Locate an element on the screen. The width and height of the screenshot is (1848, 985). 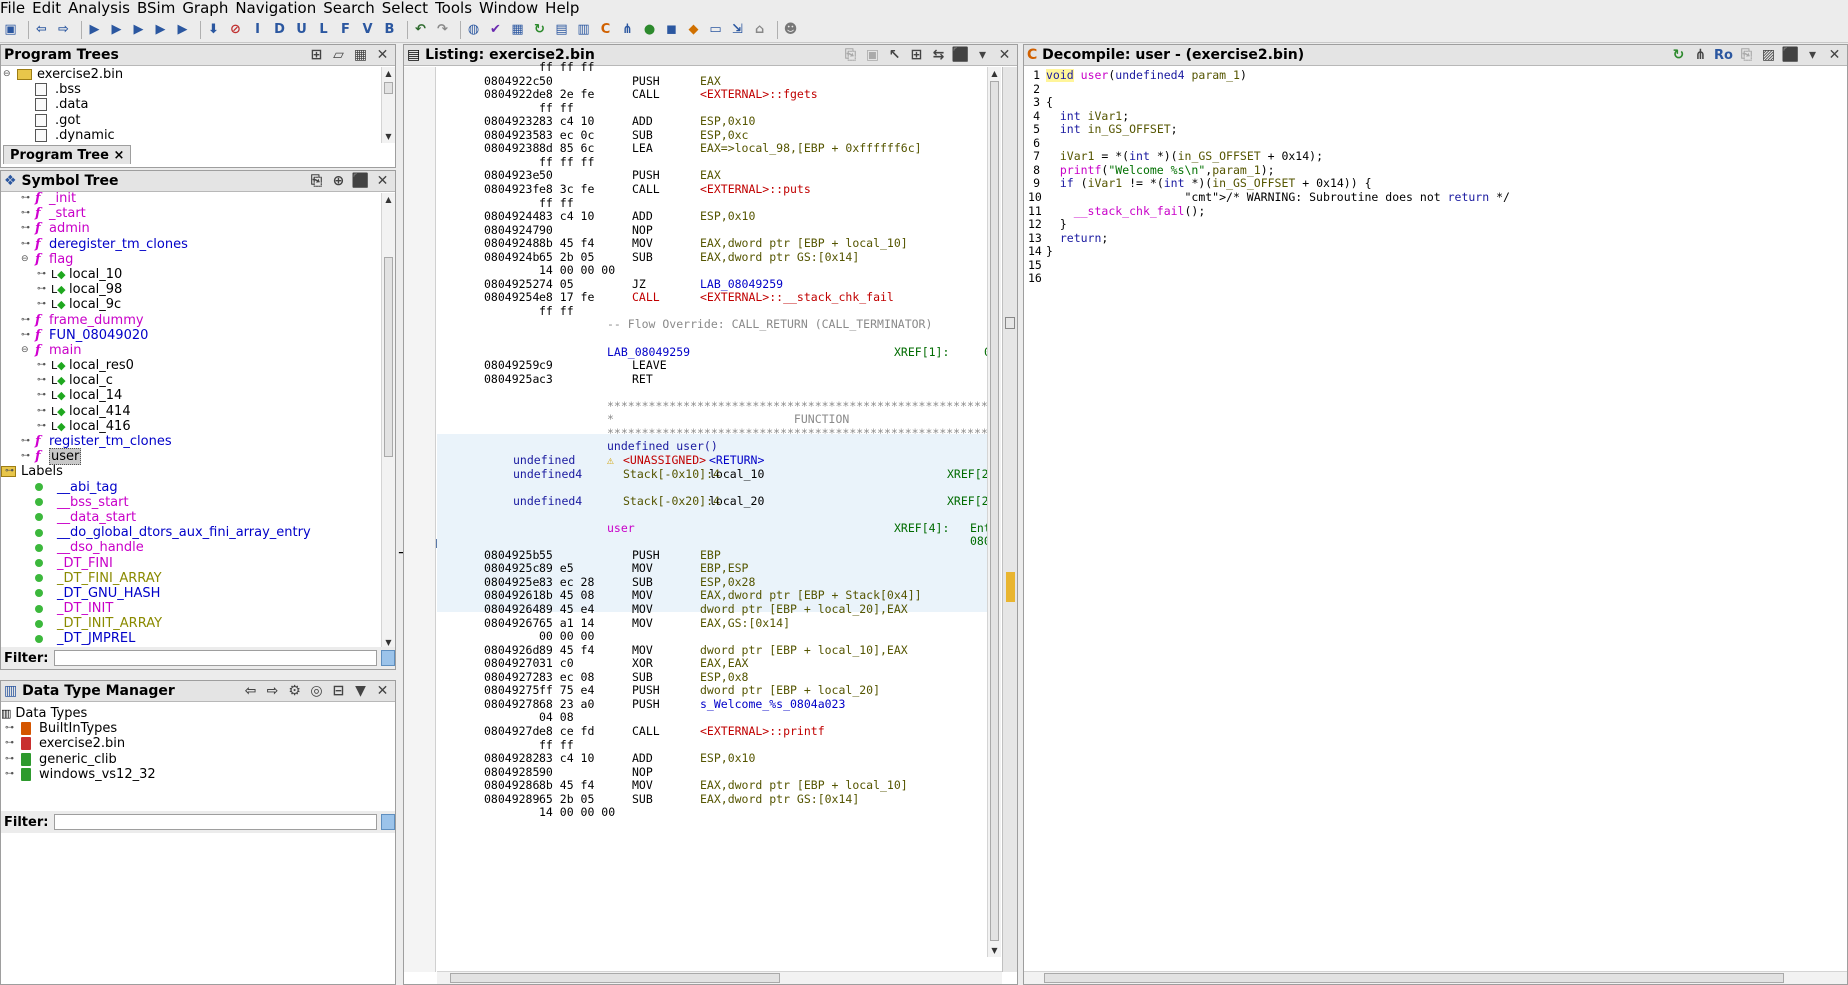
function-label-row: user XREF[4]: Entr is located at coordinates (717, 528).